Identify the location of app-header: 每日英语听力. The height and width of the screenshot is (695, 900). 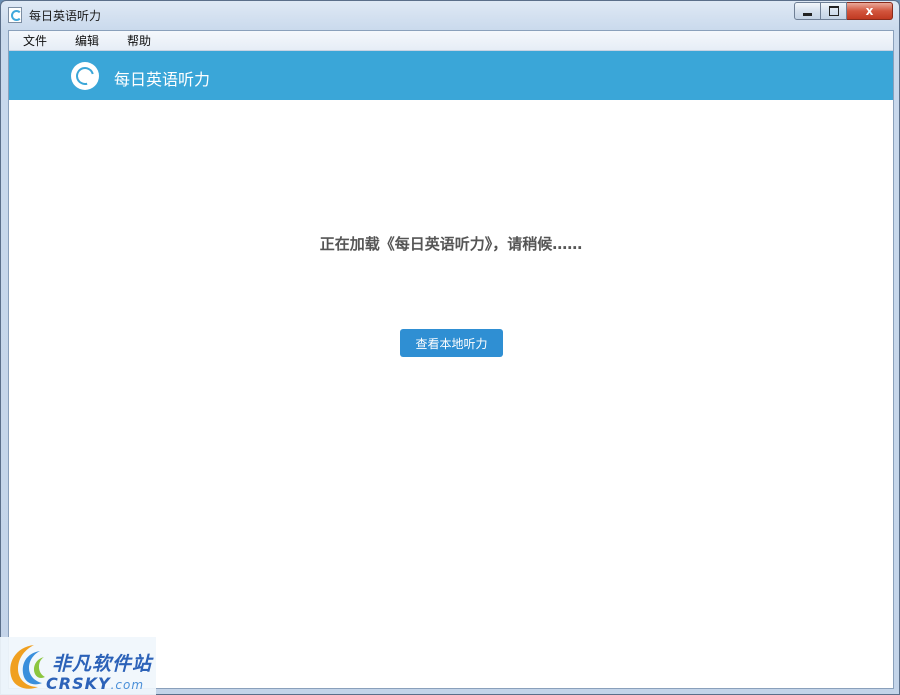
(451, 75).